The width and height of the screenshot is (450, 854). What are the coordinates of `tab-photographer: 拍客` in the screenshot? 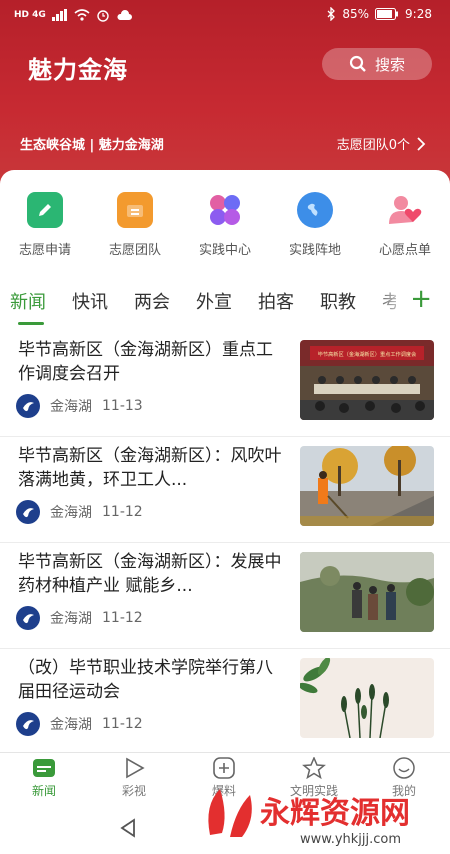 It's located at (276, 301).